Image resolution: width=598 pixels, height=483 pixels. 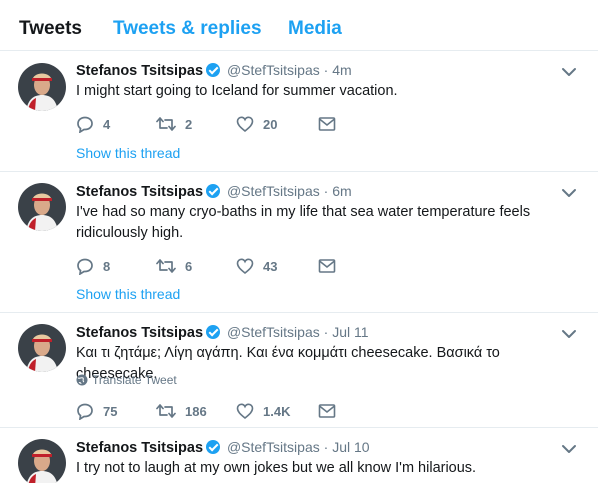 What do you see at coordinates (134, 380) in the screenshot?
I see `translate-label: Translate Tweet` at bounding box center [134, 380].